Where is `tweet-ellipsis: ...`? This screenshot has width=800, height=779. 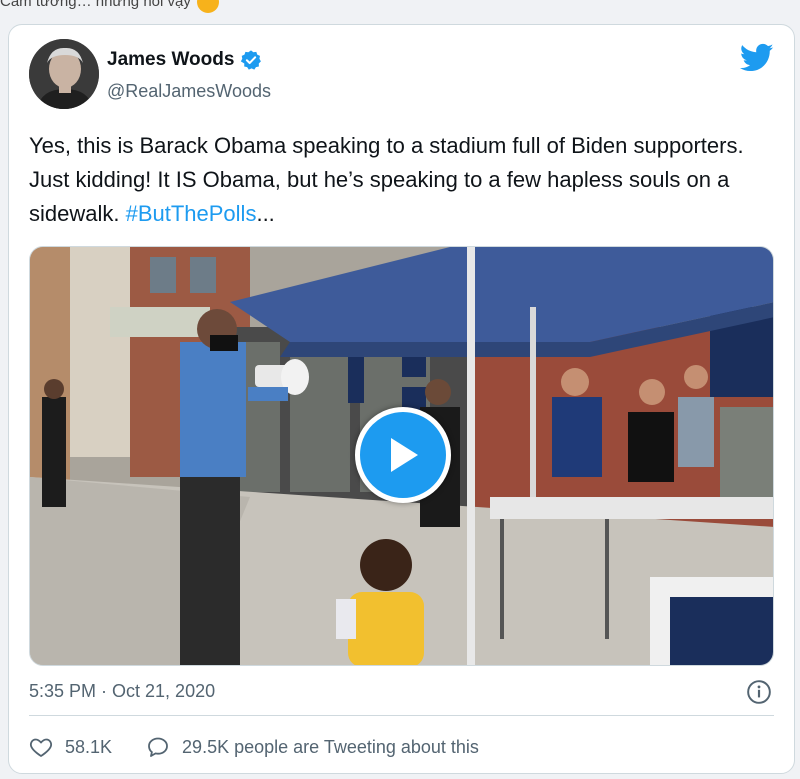
tweet-ellipsis: ... is located at coordinates (265, 213).